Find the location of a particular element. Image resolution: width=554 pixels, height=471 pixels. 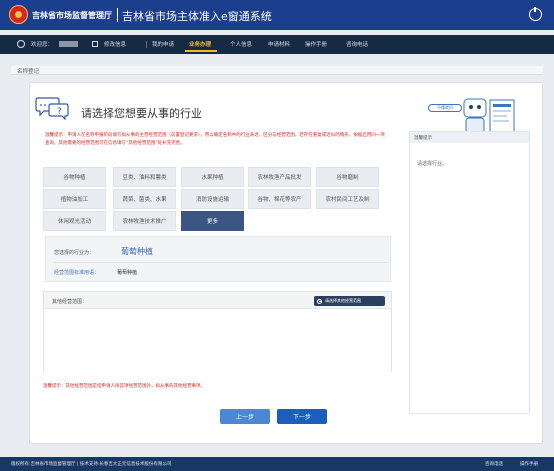

category-agri-wholesale: 农林牧渔产品批发 is located at coordinates (279, 177).